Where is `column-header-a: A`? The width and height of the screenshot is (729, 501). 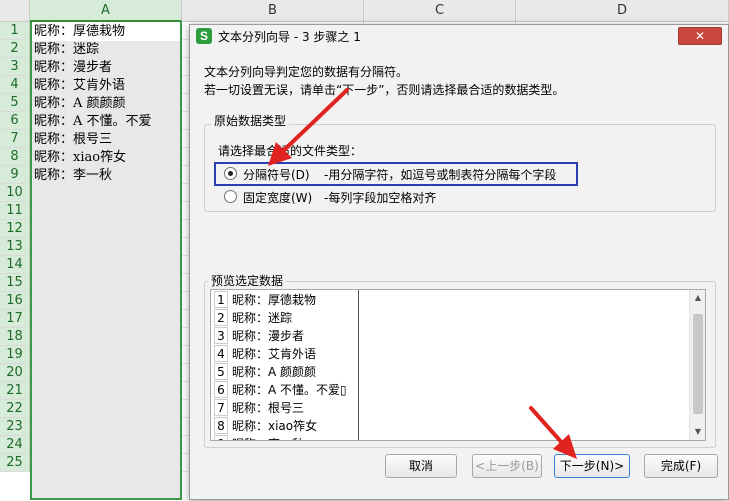 column-header-a: A is located at coordinates (106, 11).